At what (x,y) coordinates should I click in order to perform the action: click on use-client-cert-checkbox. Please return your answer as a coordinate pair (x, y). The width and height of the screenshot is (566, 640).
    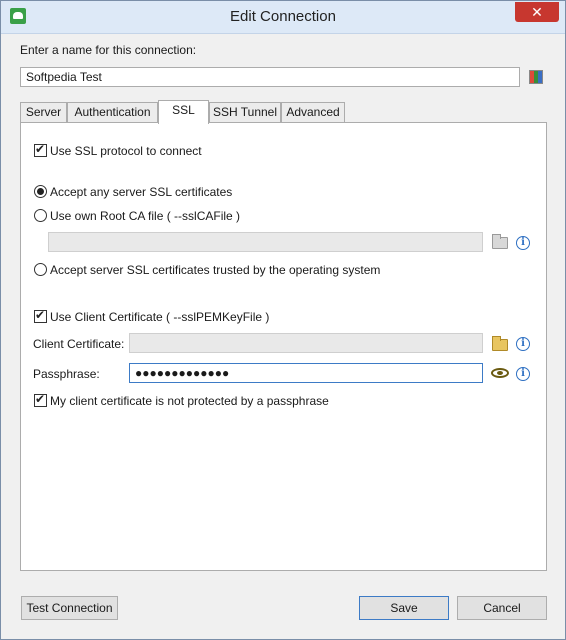
    Looking at the image, I should click on (40, 315).